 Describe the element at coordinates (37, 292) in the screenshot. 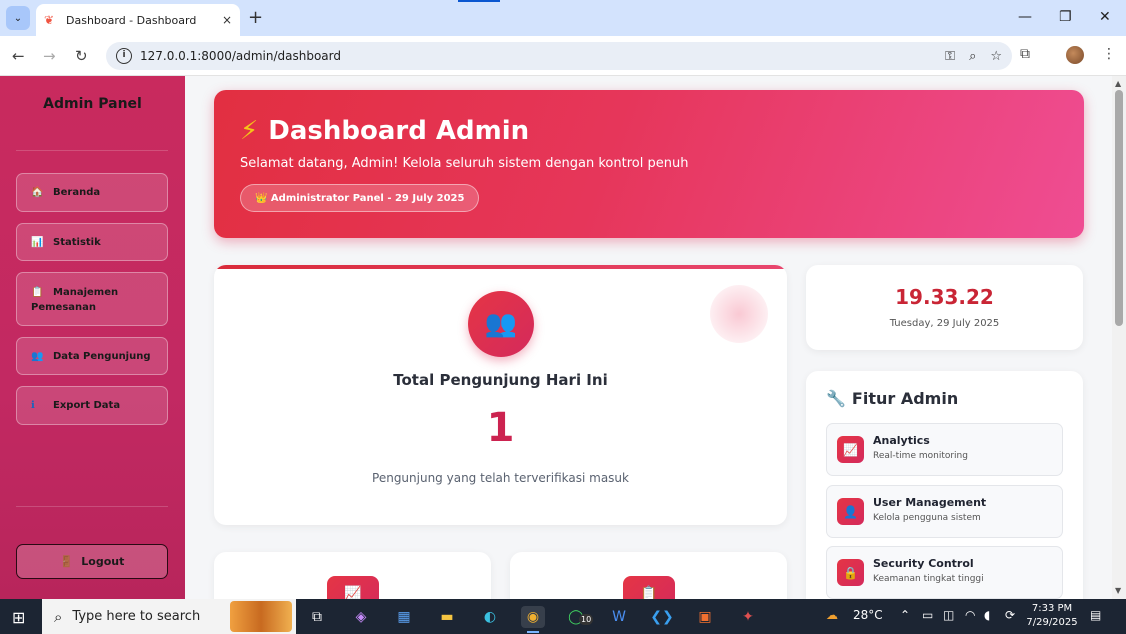

I see `clipboard-icon: 📋` at that location.